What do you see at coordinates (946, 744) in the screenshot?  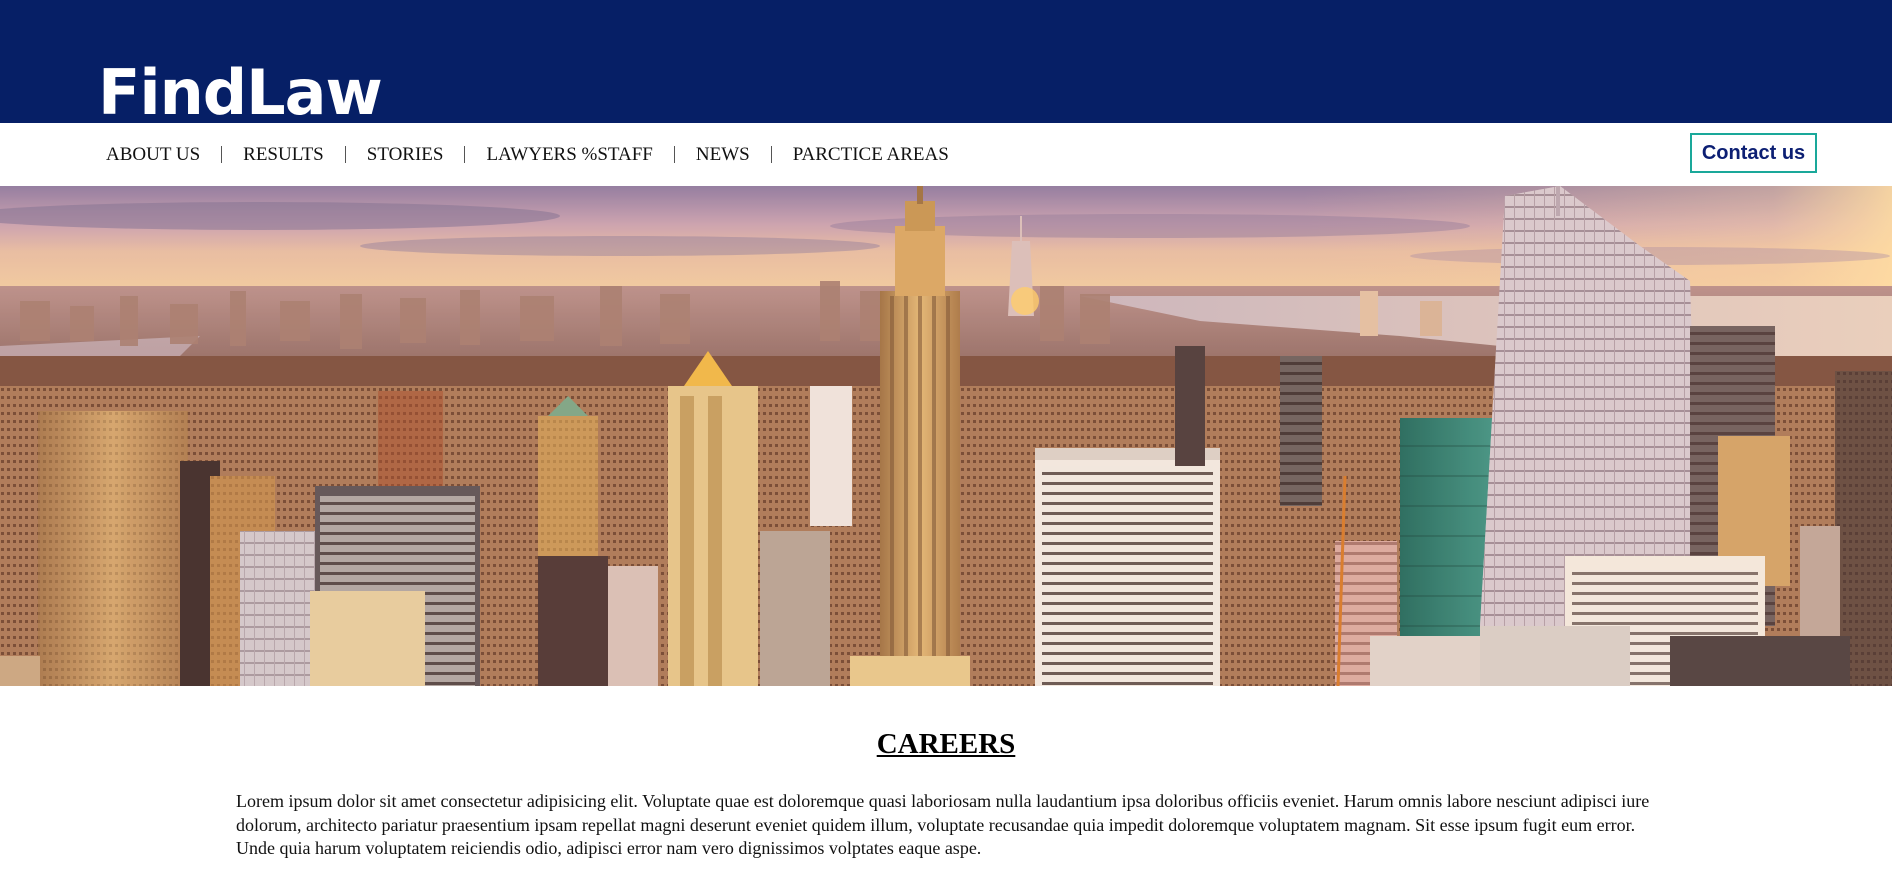 I see `careers-heading: CAREERS` at bounding box center [946, 744].